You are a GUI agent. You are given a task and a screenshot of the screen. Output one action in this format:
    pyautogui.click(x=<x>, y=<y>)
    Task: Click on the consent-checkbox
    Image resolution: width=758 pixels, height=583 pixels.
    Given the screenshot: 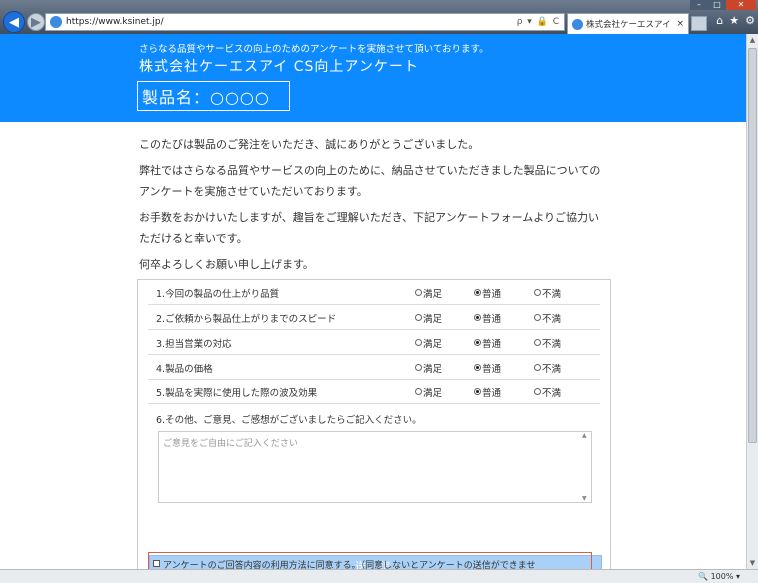 What is the action you would take?
    pyautogui.click(x=156, y=563)
    